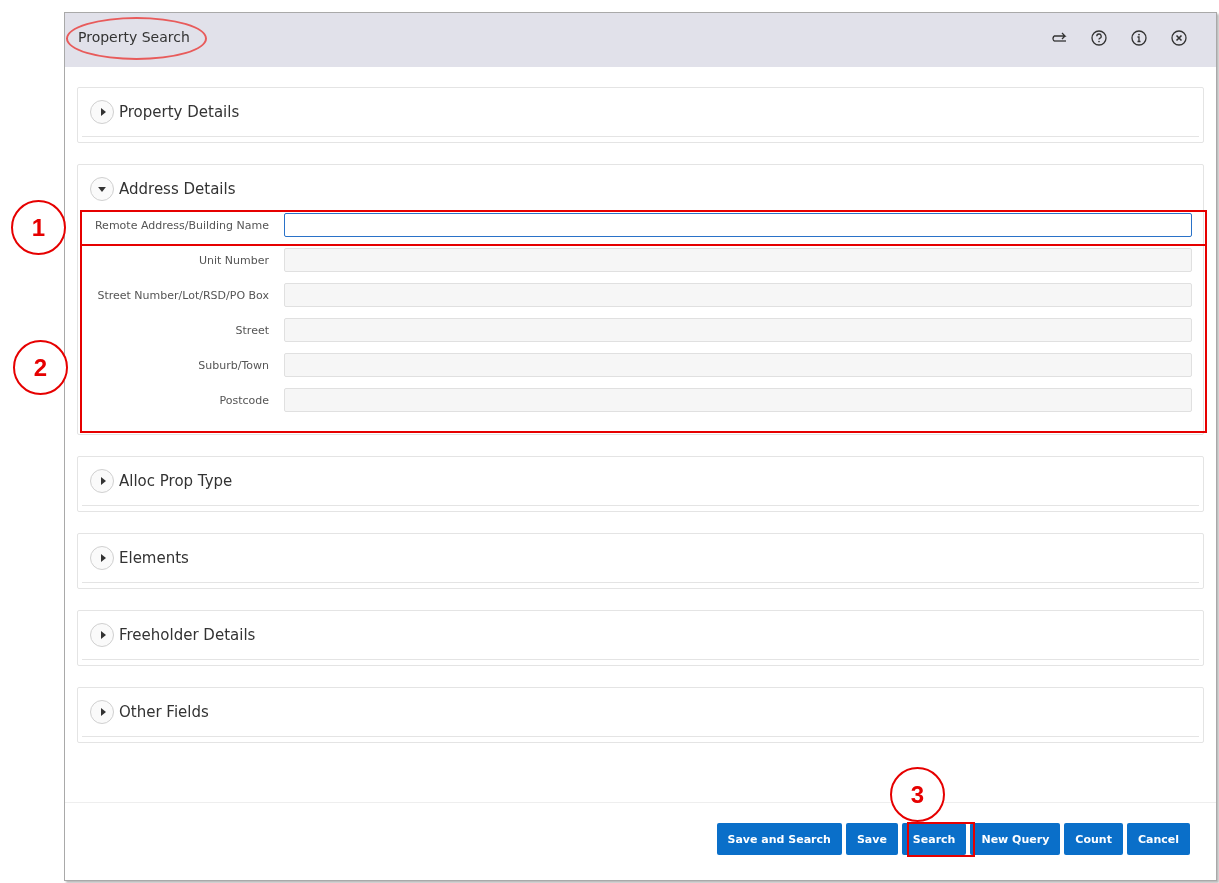  What do you see at coordinates (38, 227) in the screenshot?
I see `callout-number: 1` at bounding box center [38, 227].